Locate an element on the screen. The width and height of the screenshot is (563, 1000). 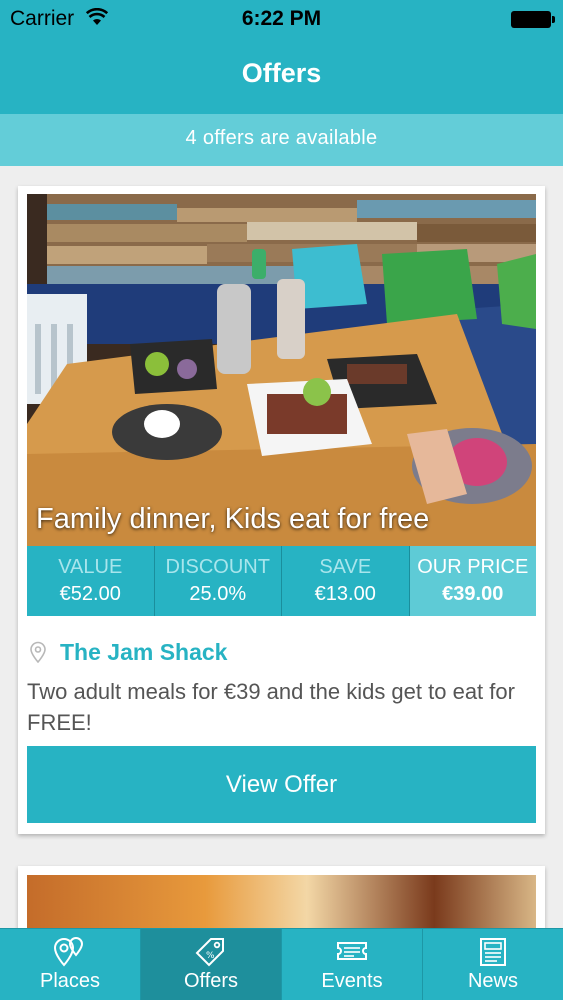
price-tag-icon: % is located at coordinates (209, 952).